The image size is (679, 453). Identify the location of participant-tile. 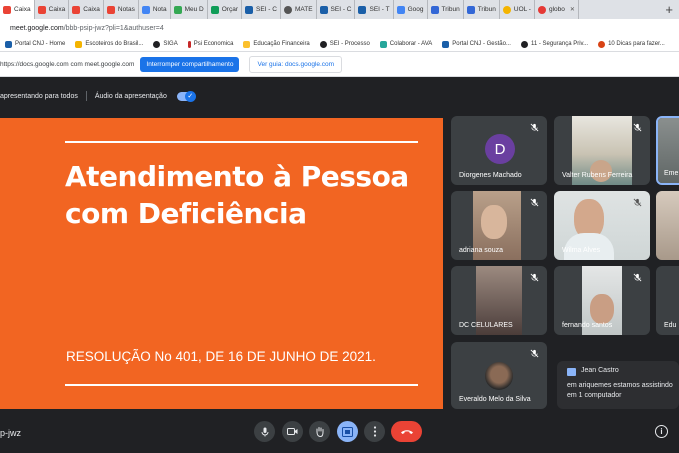
(667, 225).